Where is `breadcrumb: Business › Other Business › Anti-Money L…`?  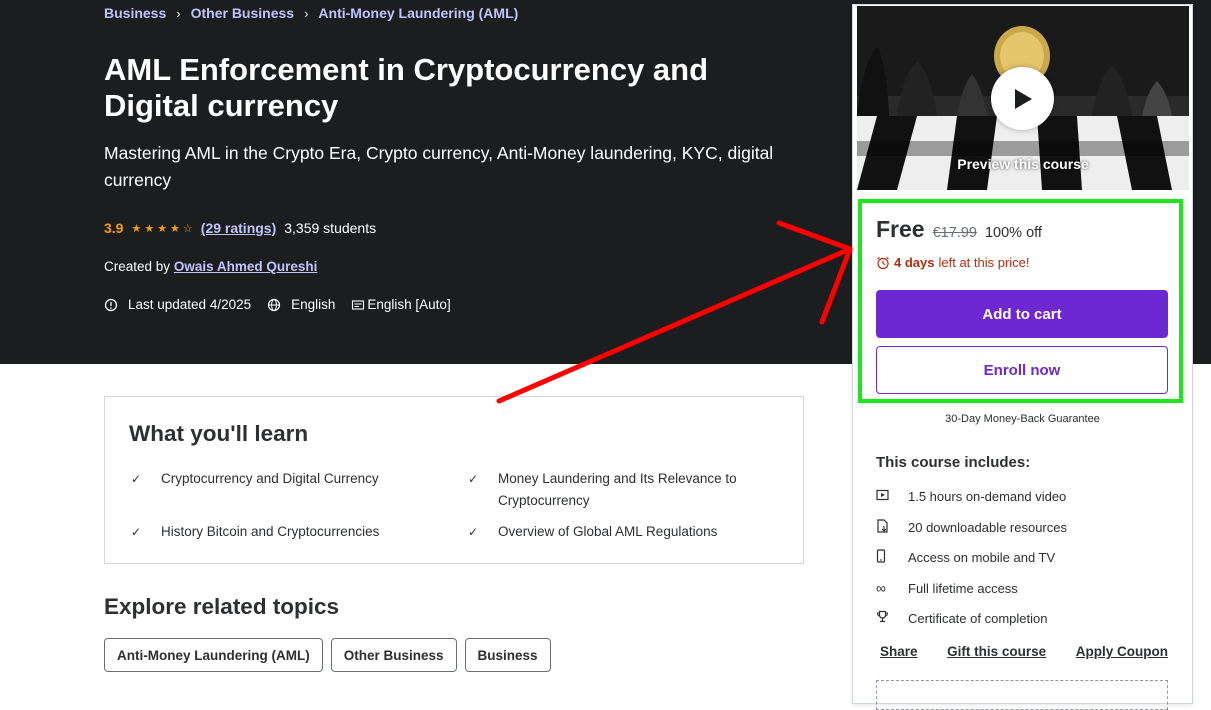 breadcrumb: Business › Other Business › Anti-Money L… is located at coordinates (311, 13).